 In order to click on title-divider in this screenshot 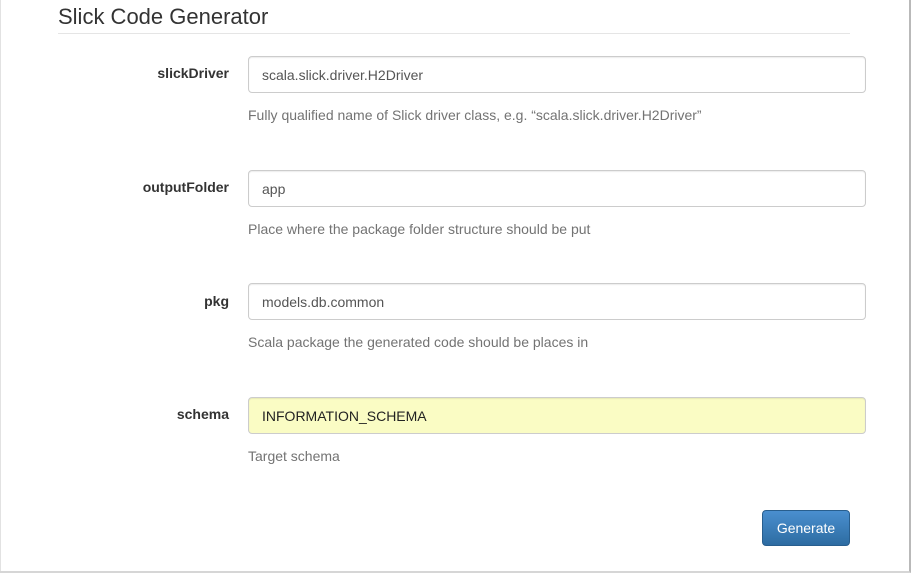, I will do `click(454, 33)`.